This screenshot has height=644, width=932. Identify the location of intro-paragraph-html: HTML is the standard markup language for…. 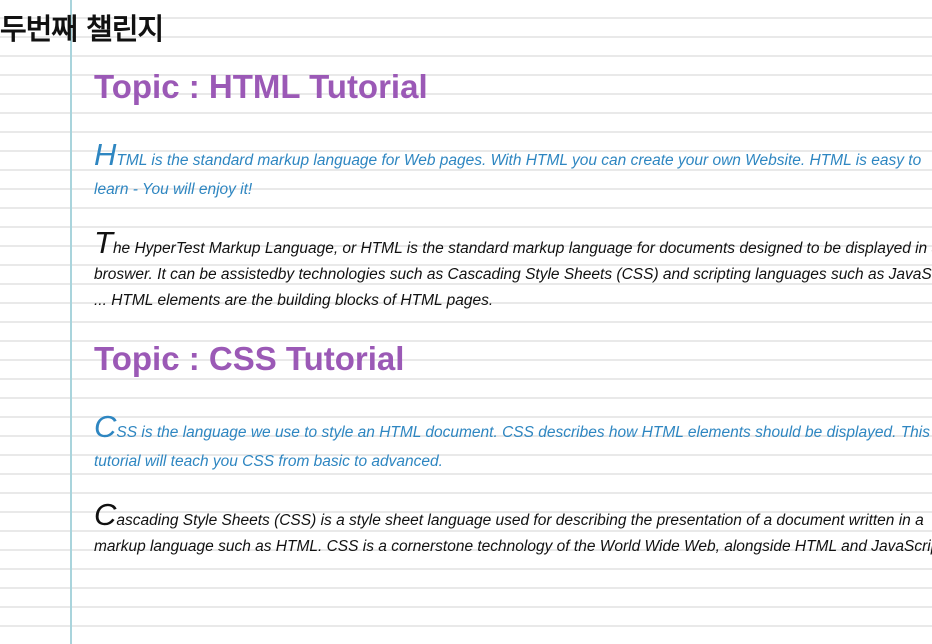
(513, 171).